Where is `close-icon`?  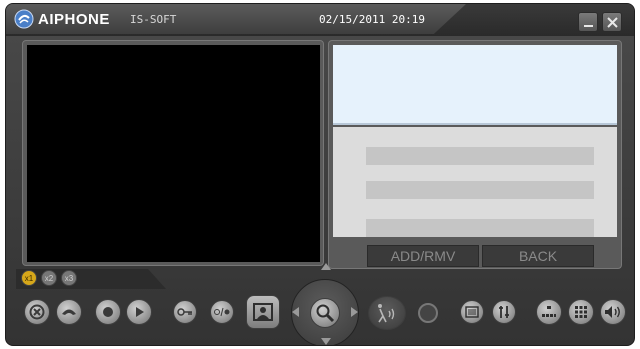 close-icon is located at coordinates (612, 22).